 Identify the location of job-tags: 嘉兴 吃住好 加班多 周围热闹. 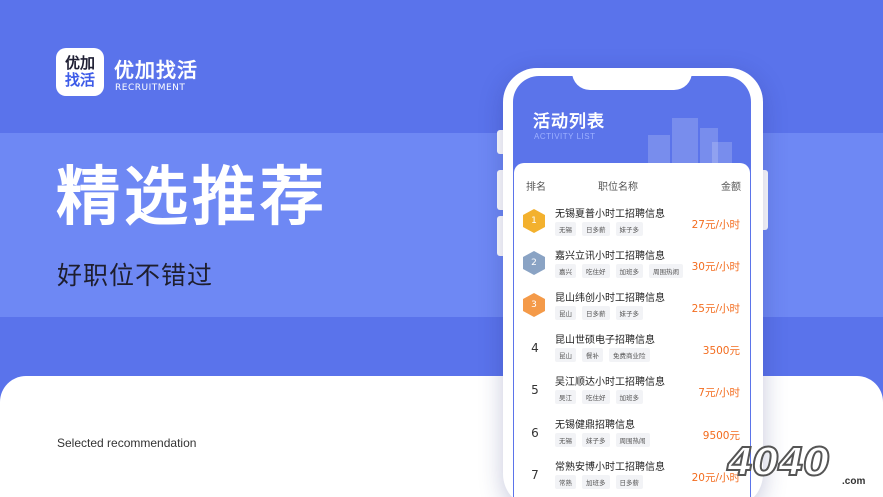
(619, 271).